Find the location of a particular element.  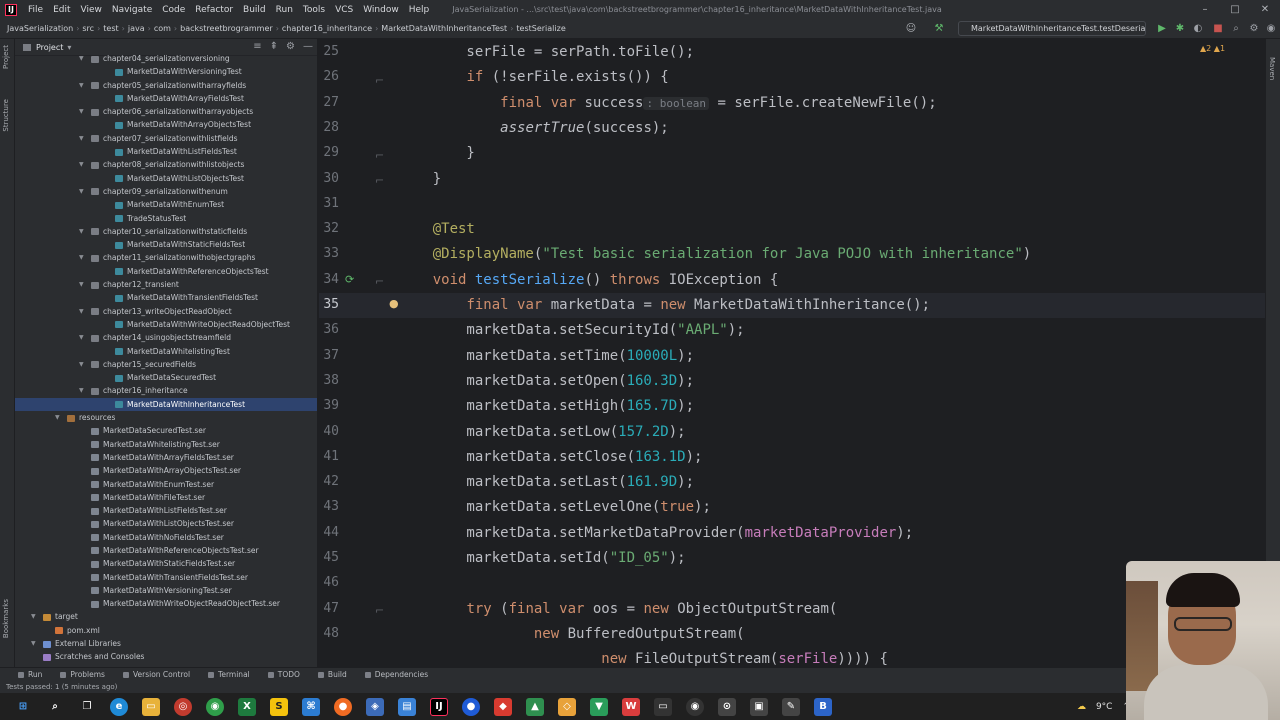

chevron-down-icon: ▾ is located at coordinates (69, 47).